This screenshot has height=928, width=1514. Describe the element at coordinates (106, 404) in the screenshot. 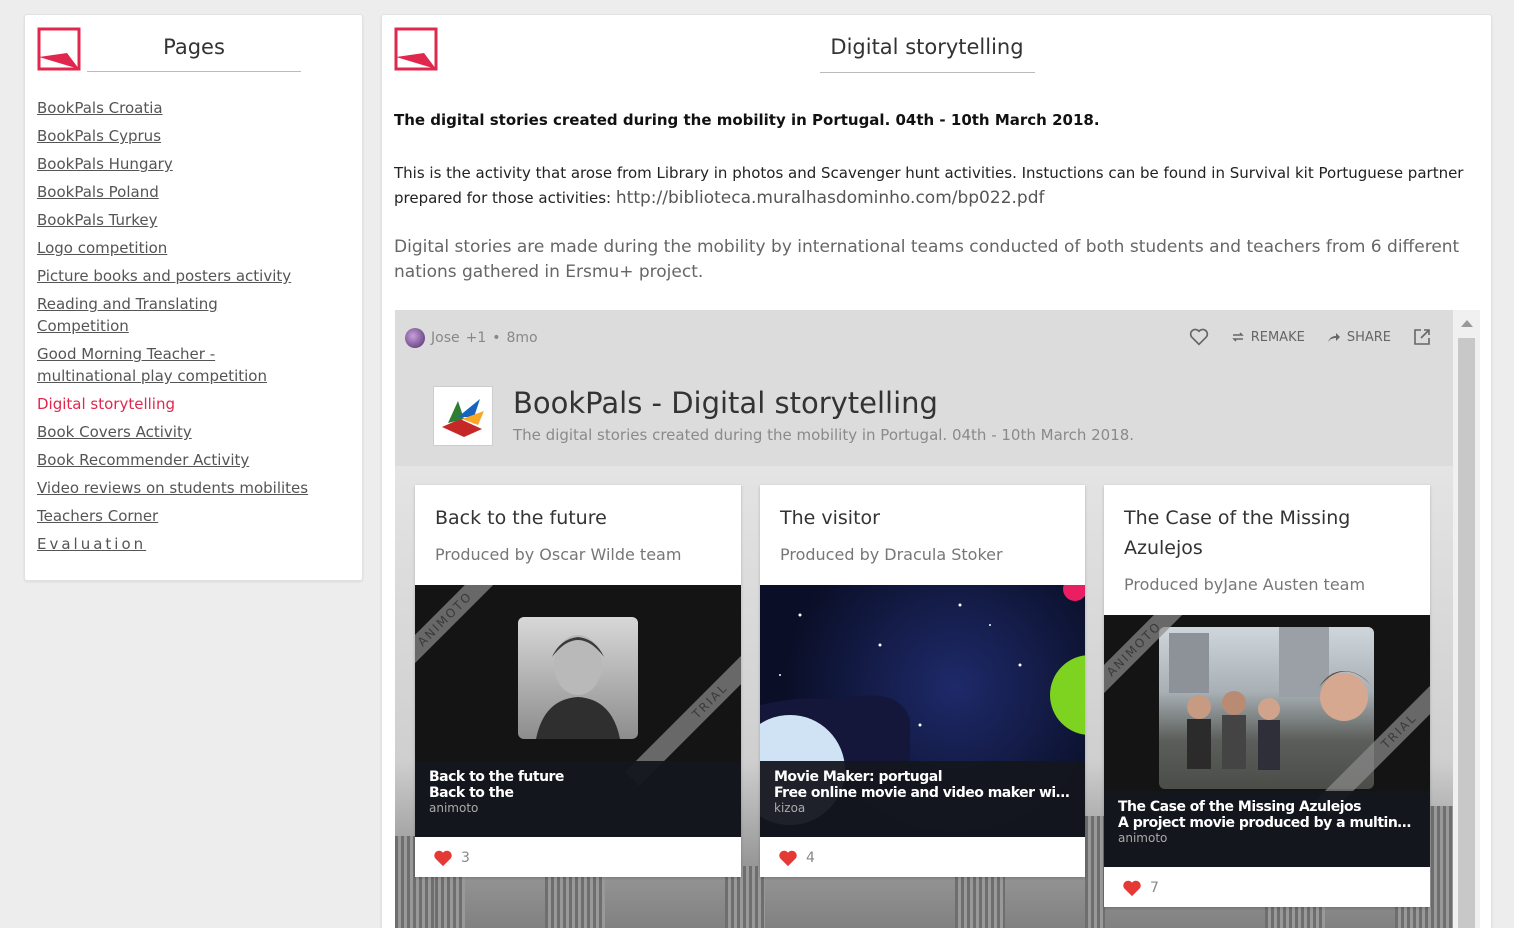

I see `nav-link-active: Digital storytelling` at that location.